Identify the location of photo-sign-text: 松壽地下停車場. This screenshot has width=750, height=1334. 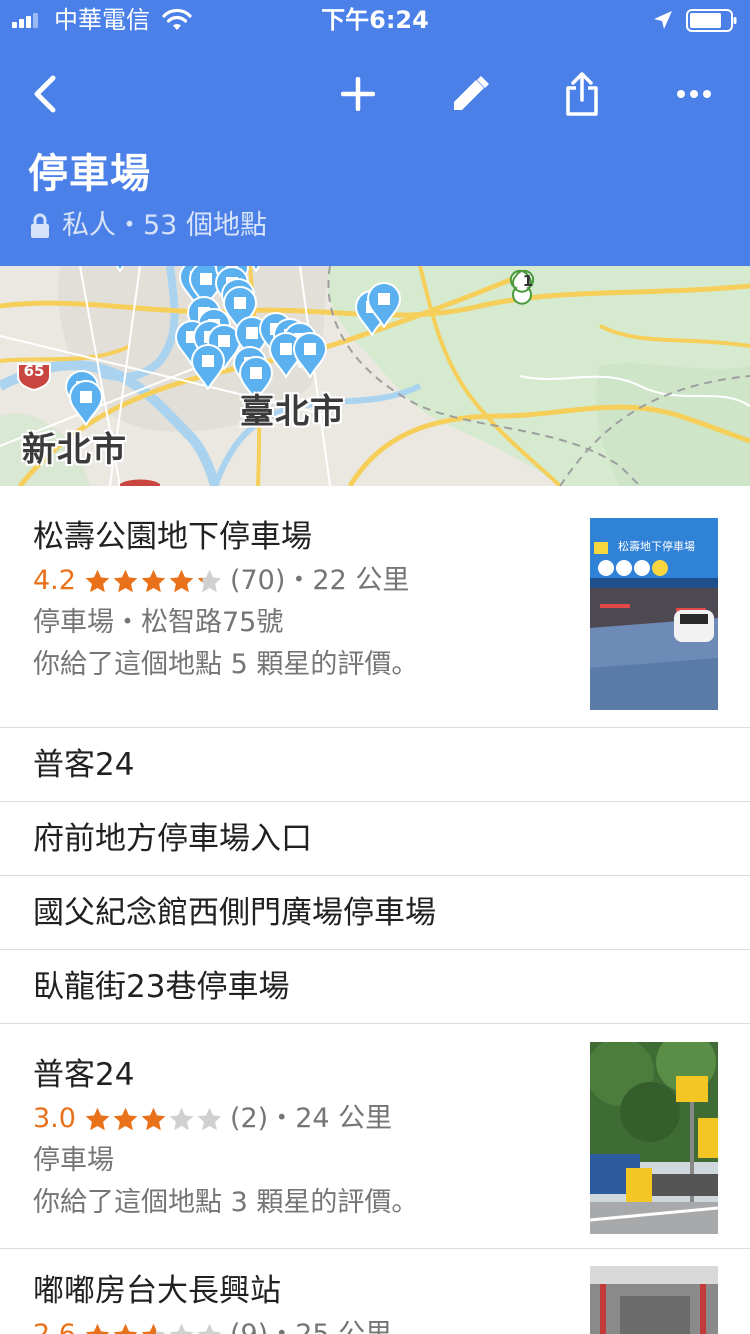
(656, 546).